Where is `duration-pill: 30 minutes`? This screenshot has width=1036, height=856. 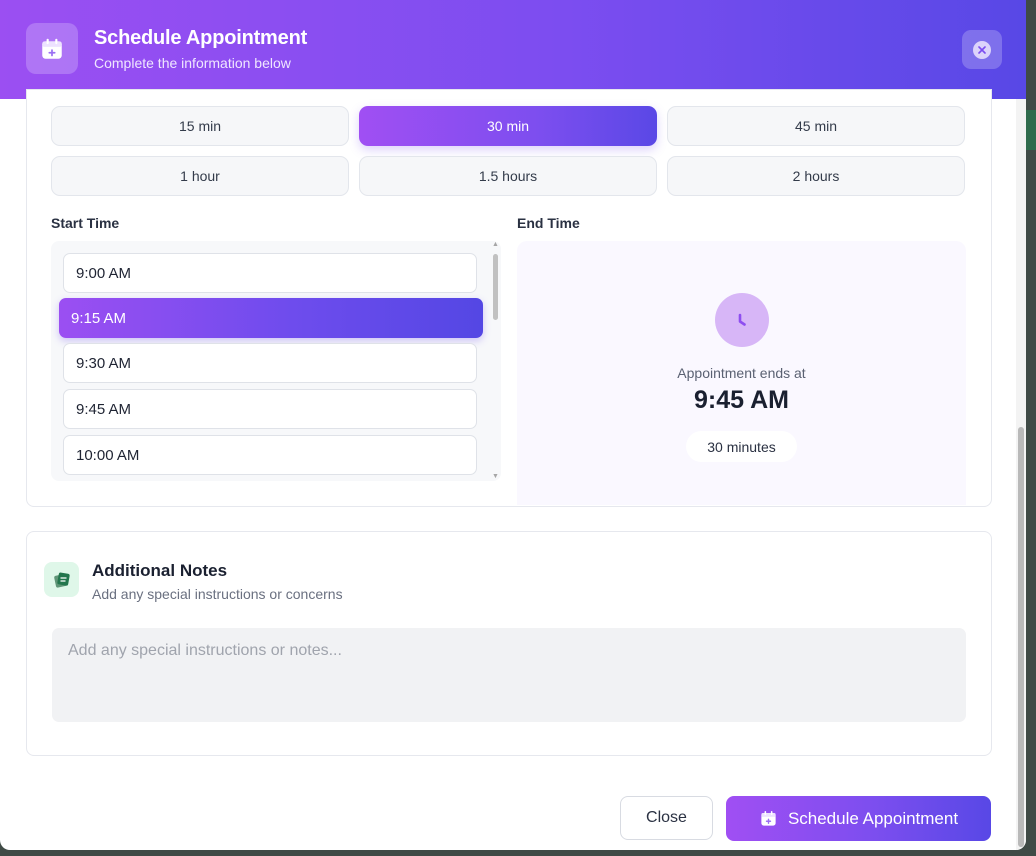
duration-pill: 30 minutes is located at coordinates (741, 446).